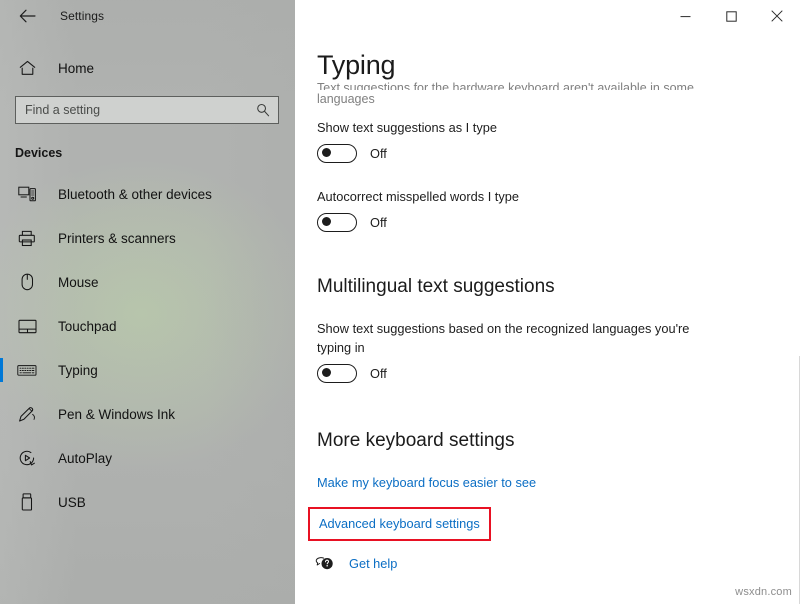 The width and height of the screenshot is (800, 604). Describe the element at coordinates (346, 99) in the screenshot. I see `scrolled-off-note-line2: languages` at that location.